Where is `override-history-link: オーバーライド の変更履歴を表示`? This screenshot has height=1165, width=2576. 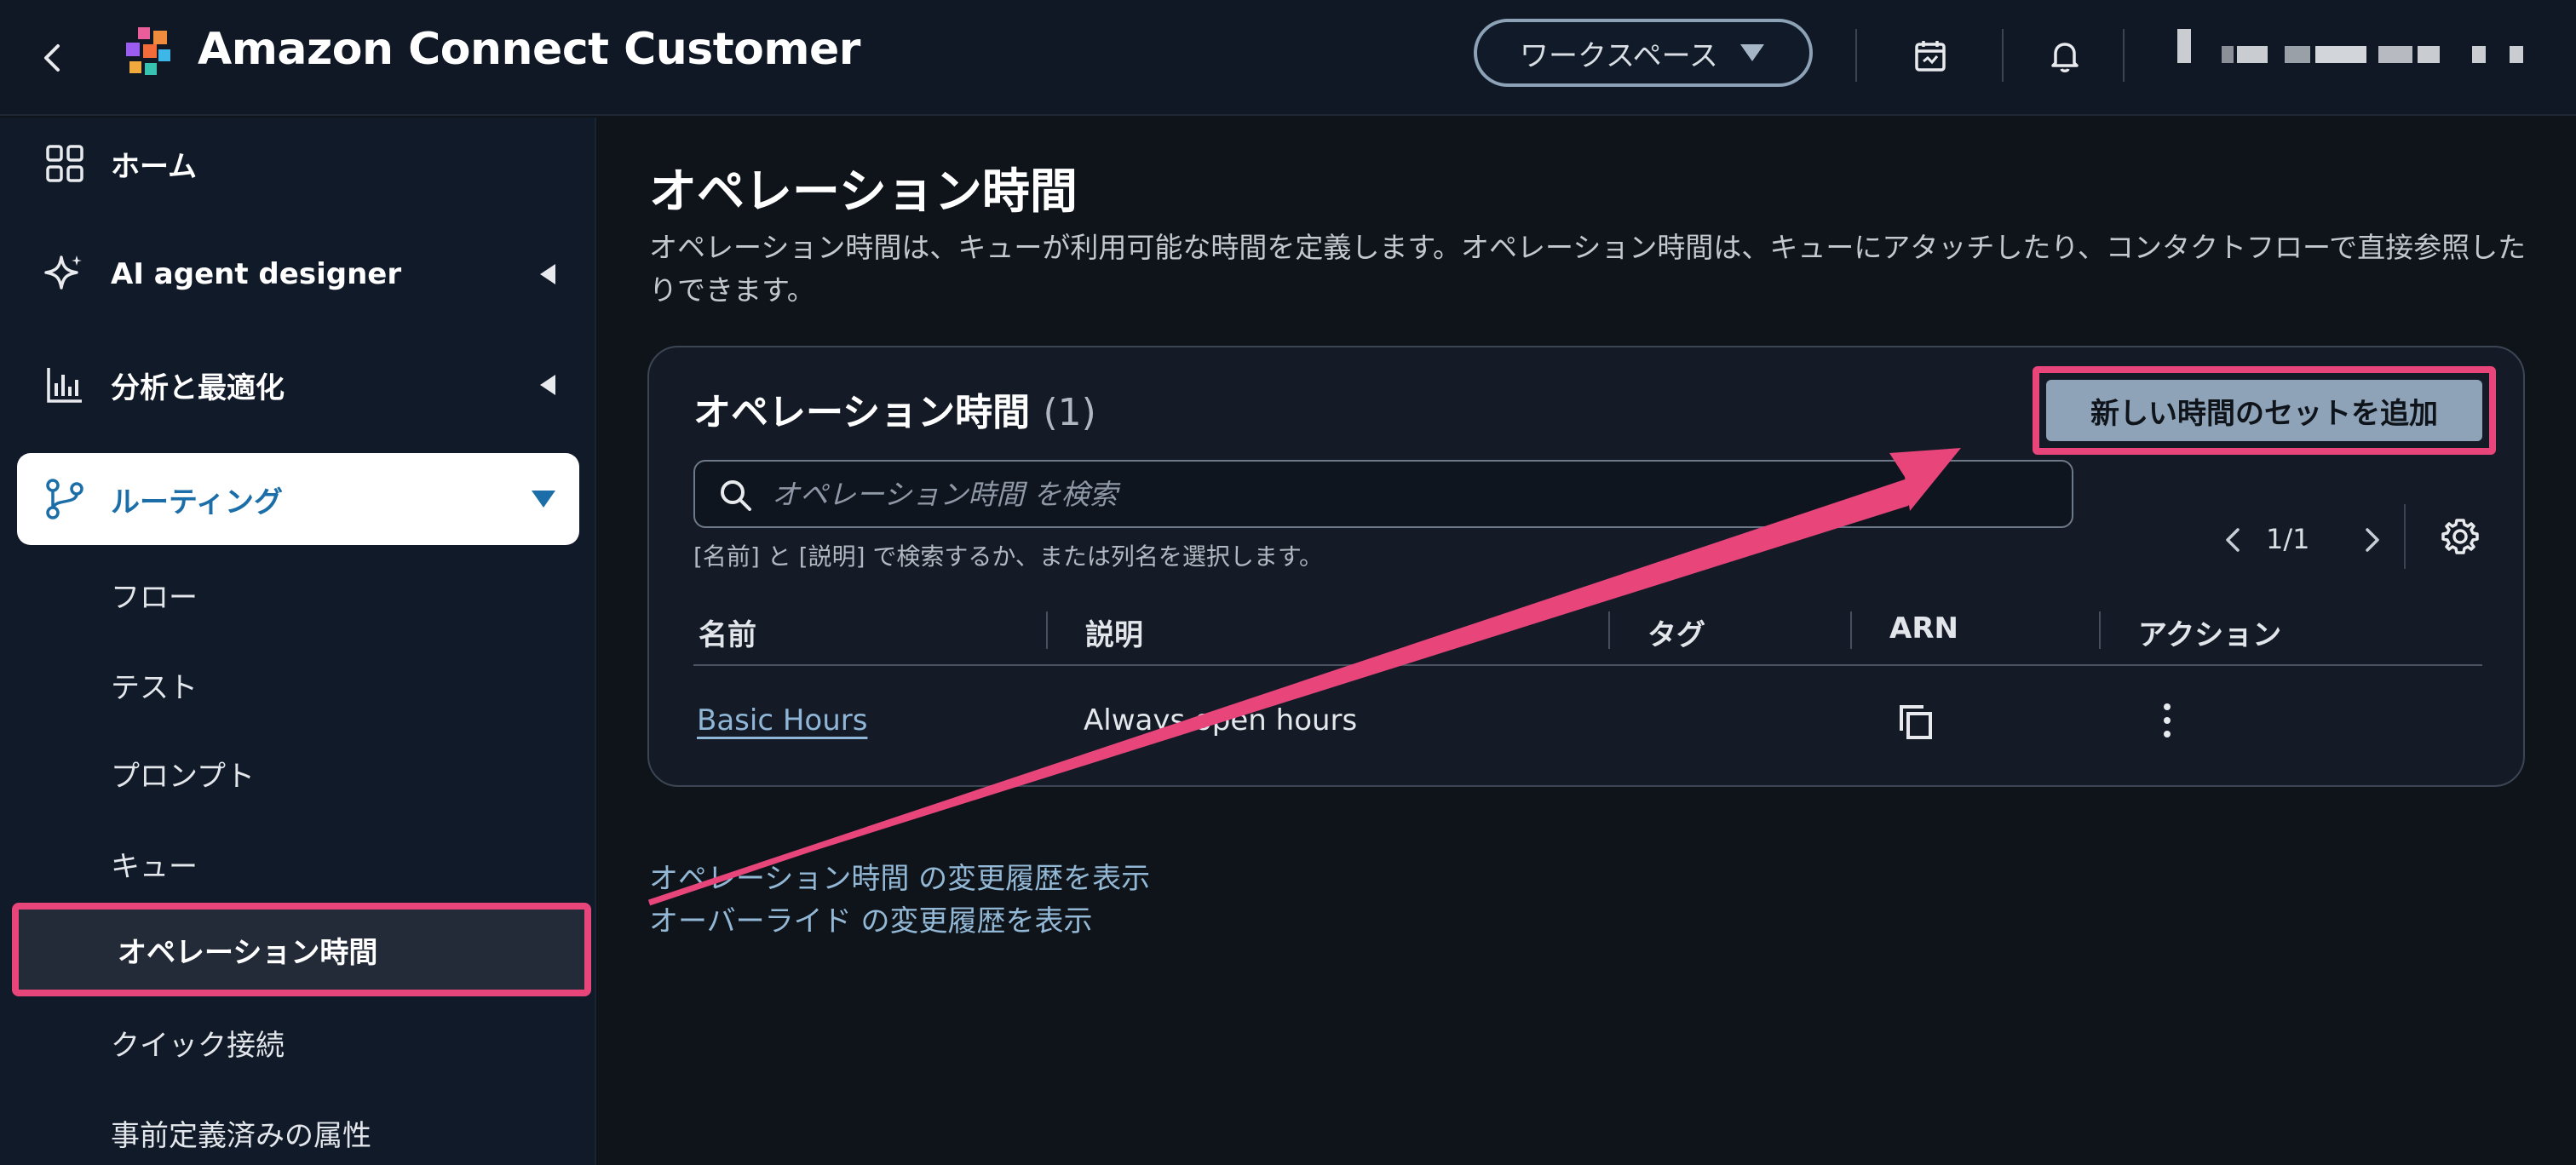 override-history-link: オーバーライド の変更履歴を表示 is located at coordinates (871, 919).